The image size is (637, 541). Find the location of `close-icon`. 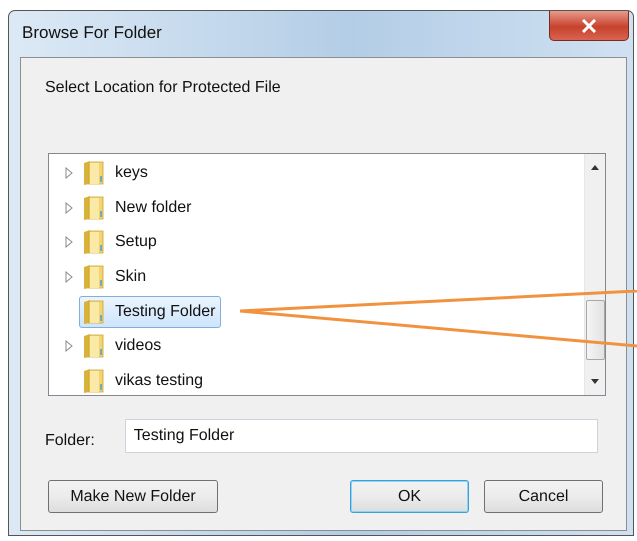

close-icon is located at coordinates (589, 25).